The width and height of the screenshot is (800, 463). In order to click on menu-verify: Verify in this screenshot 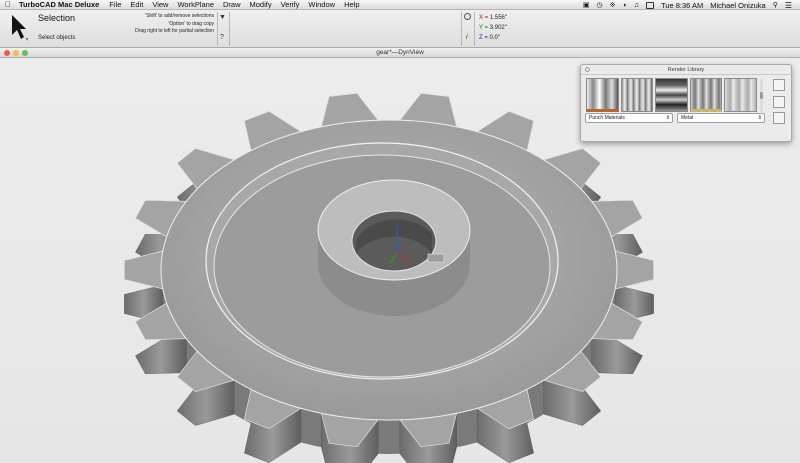, I will do `click(290, 4)`.